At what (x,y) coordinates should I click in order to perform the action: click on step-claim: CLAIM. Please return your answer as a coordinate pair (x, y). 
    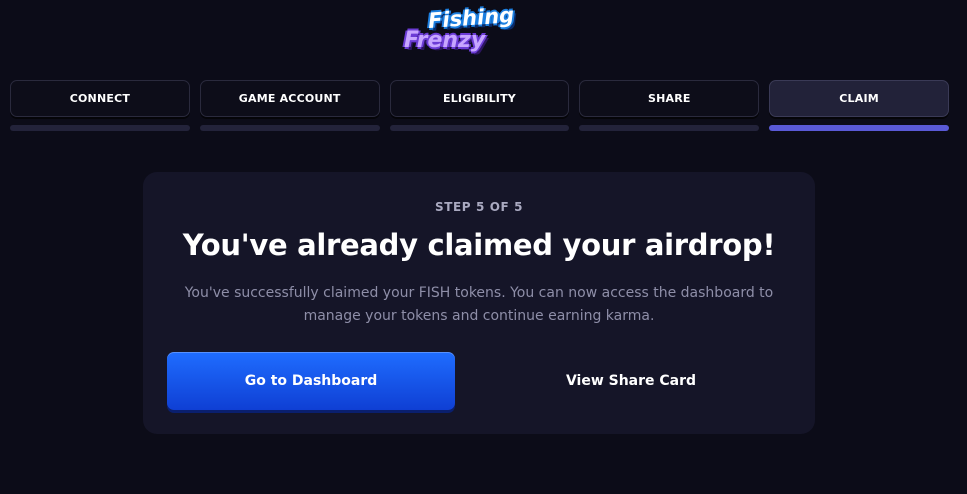
    Looking at the image, I should click on (859, 105).